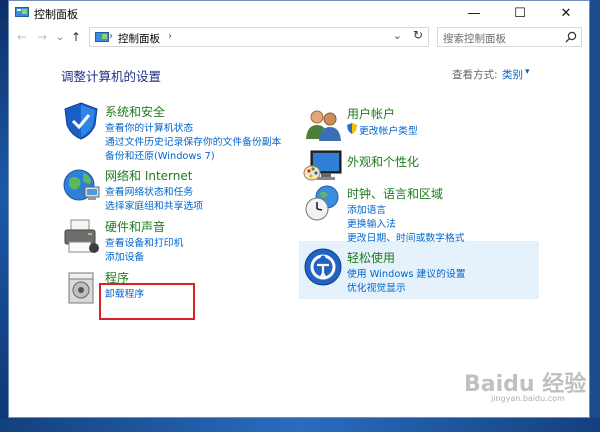  I want to click on close-button: ✕, so click(566, 13).